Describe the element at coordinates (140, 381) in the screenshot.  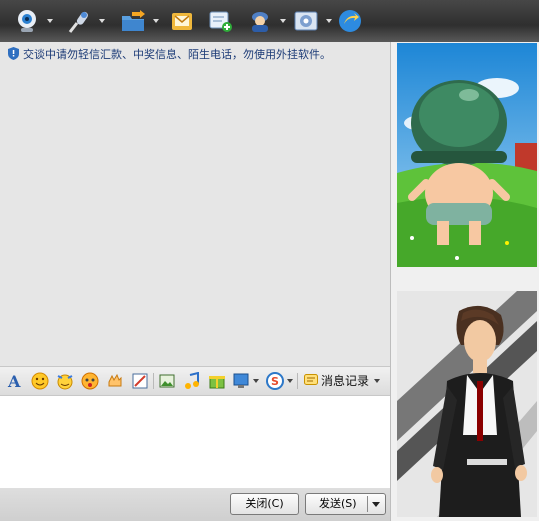
I see `screenshot-icon` at that location.